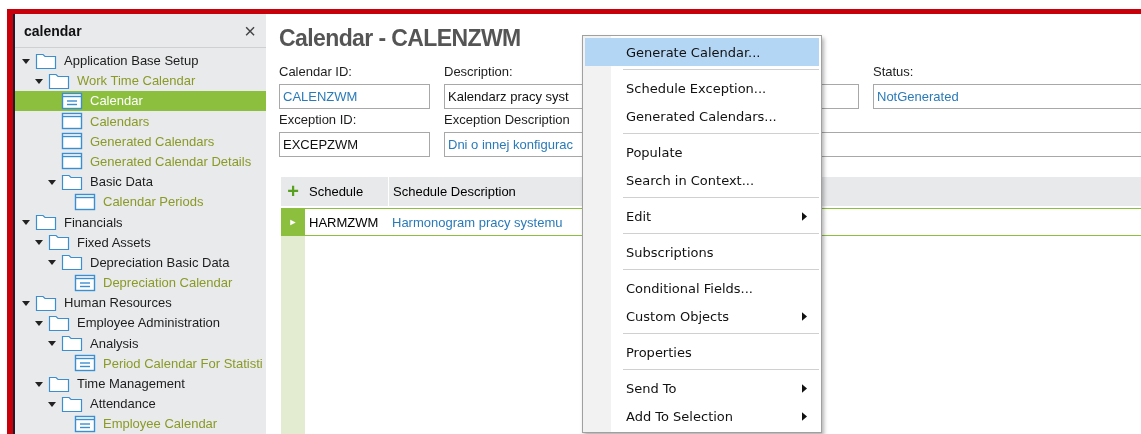 This screenshot has height=434, width=1141. Describe the element at coordinates (140, 343) in the screenshot. I see `tree-item: Analysis` at that location.